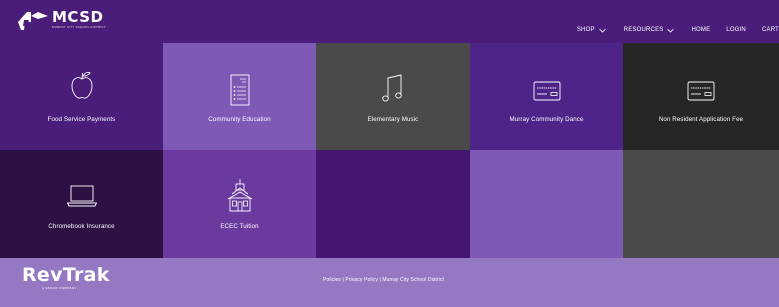 This screenshot has height=307, width=779. I want to click on nav-shop: SHOP, so click(591, 30).